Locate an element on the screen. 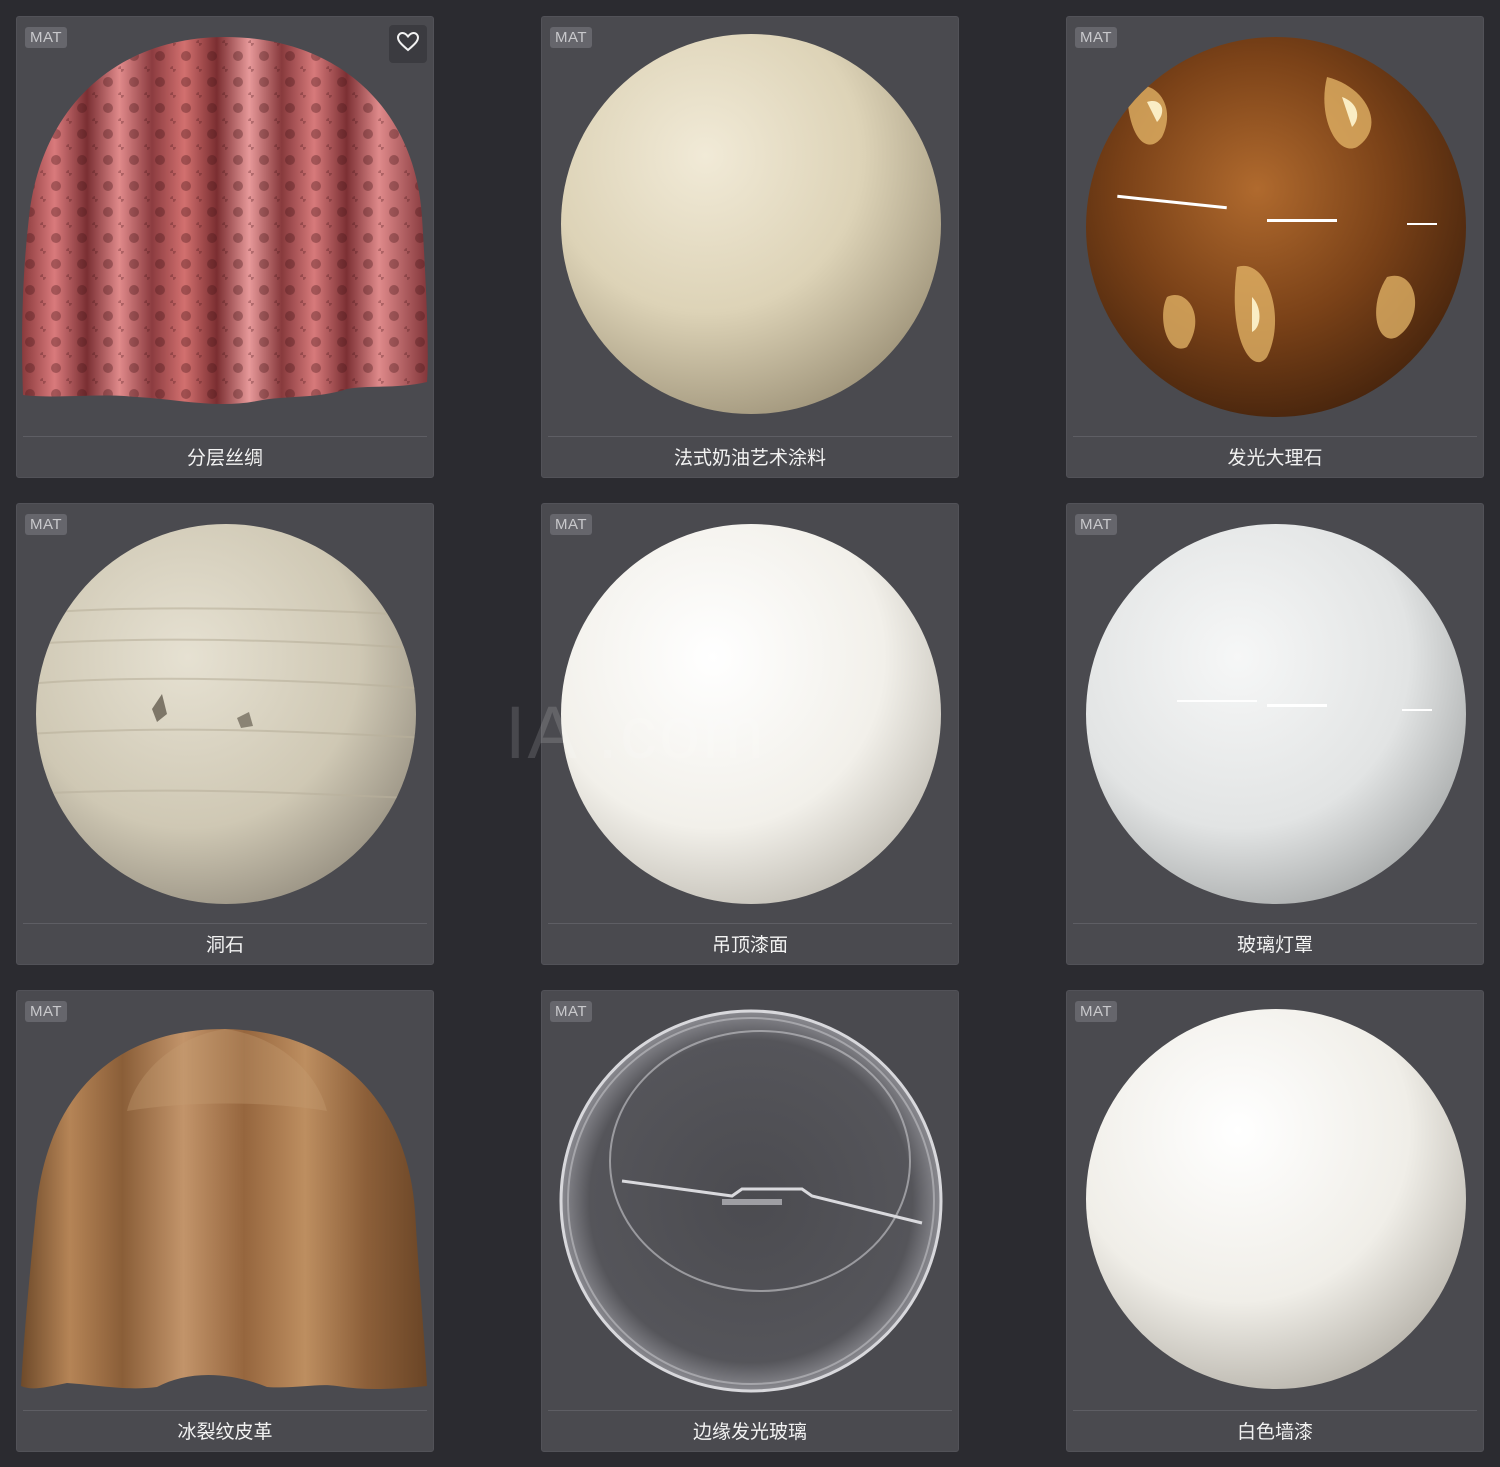 Image resolution: width=1500 pixels, height=1467 pixels. material-card: MAT 吊顶漆面 is located at coordinates (750, 734).